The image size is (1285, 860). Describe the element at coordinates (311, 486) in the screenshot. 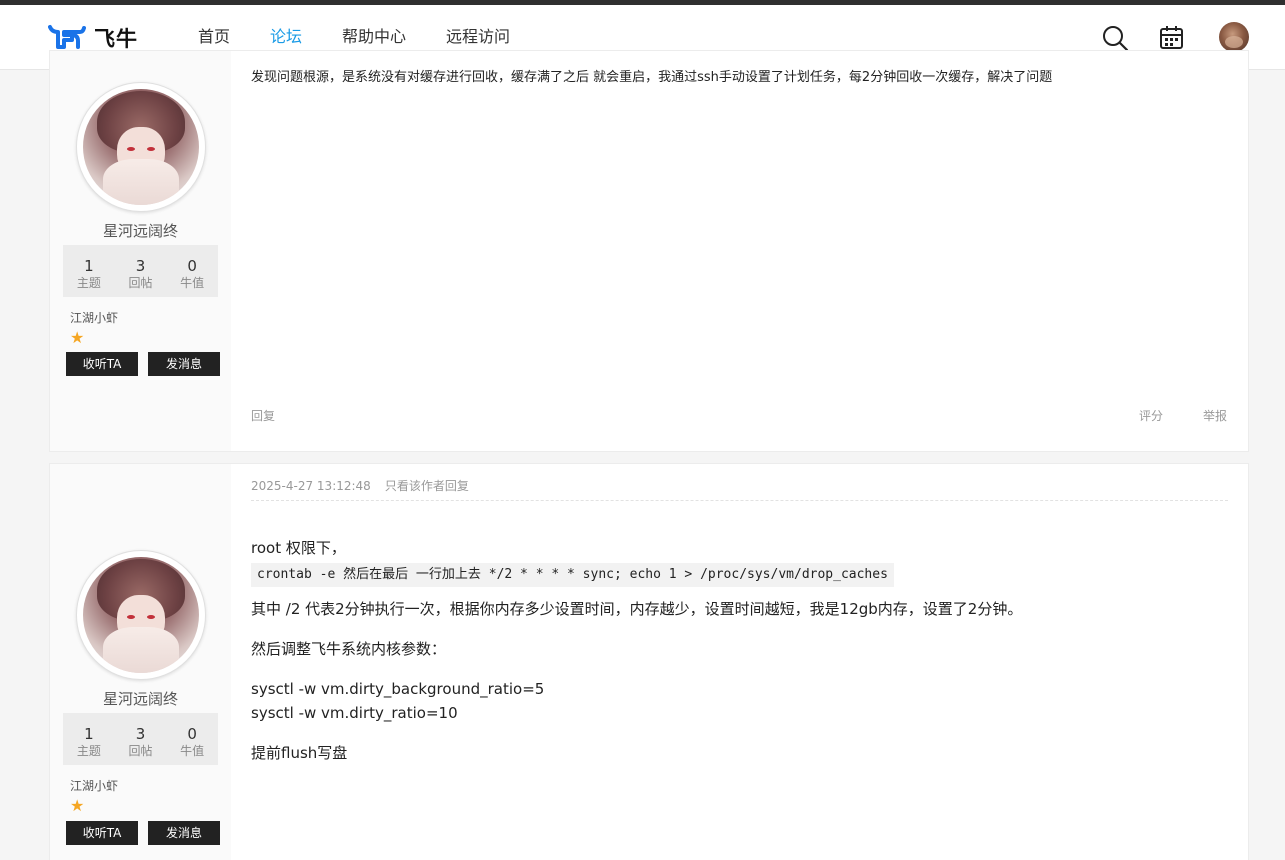

I see `post-timestamp: 2025-4-27 13:12:48` at that location.